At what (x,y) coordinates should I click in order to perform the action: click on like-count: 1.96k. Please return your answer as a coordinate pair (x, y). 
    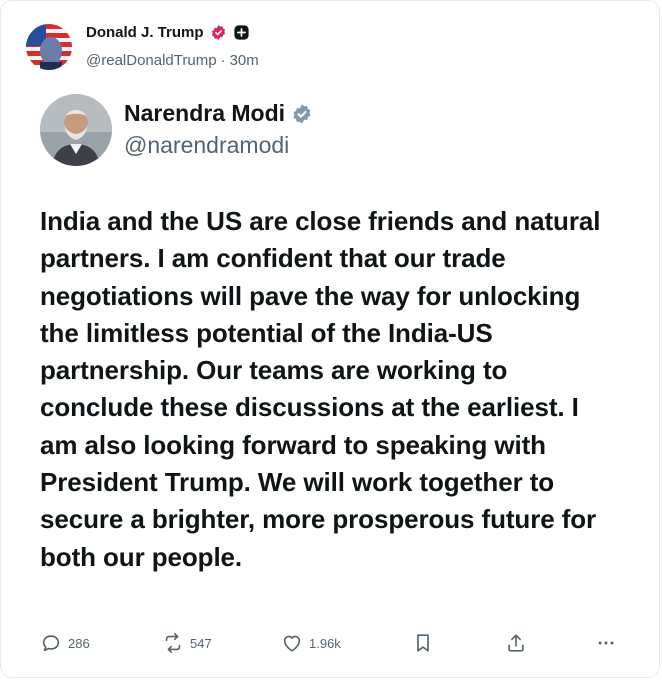
    Looking at the image, I should click on (325, 643).